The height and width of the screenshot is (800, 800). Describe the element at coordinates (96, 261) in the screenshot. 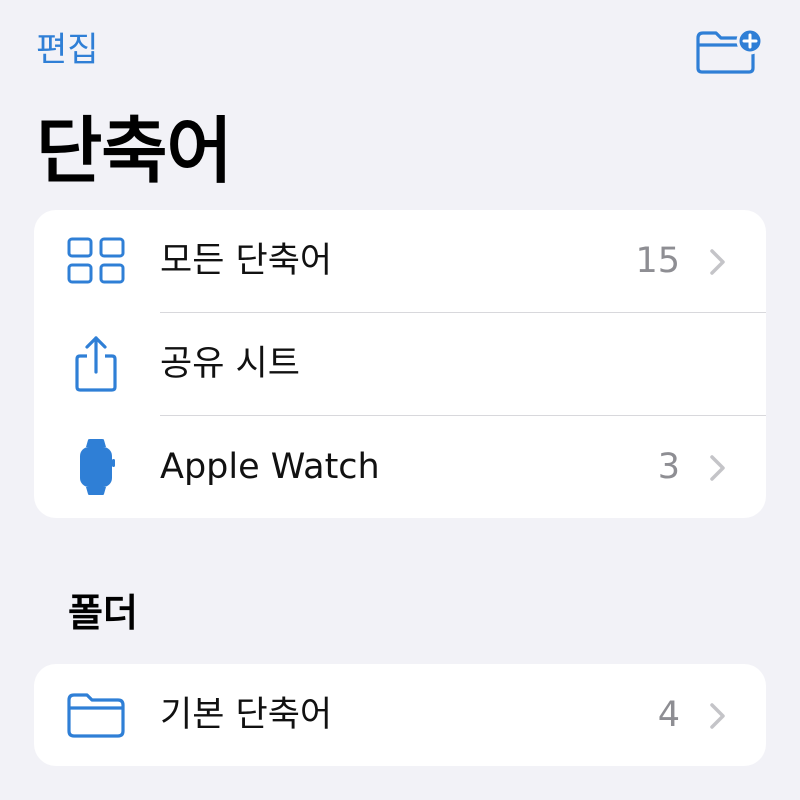

I see `grid-icon` at that location.